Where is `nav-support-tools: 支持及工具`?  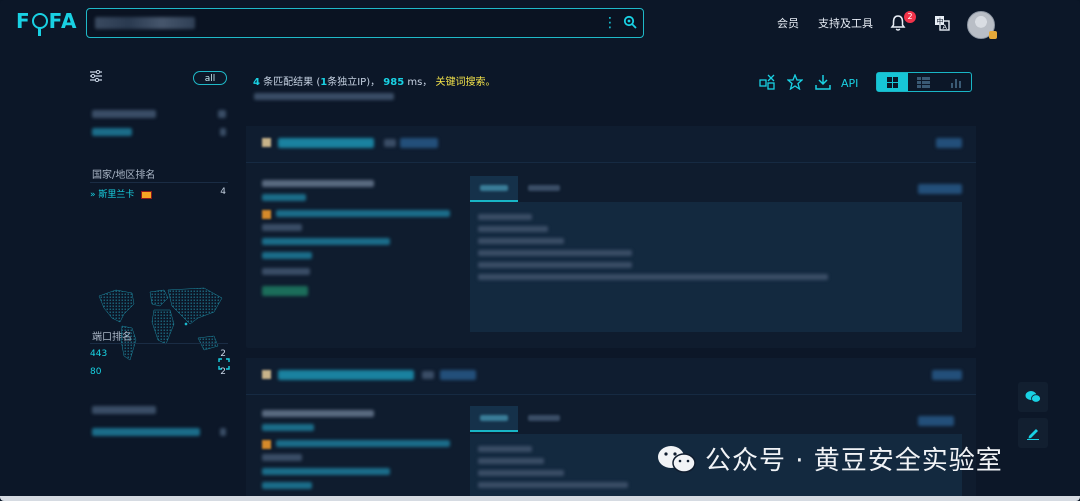 nav-support-tools: 支持及工具 is located at coordinates (845, 23).